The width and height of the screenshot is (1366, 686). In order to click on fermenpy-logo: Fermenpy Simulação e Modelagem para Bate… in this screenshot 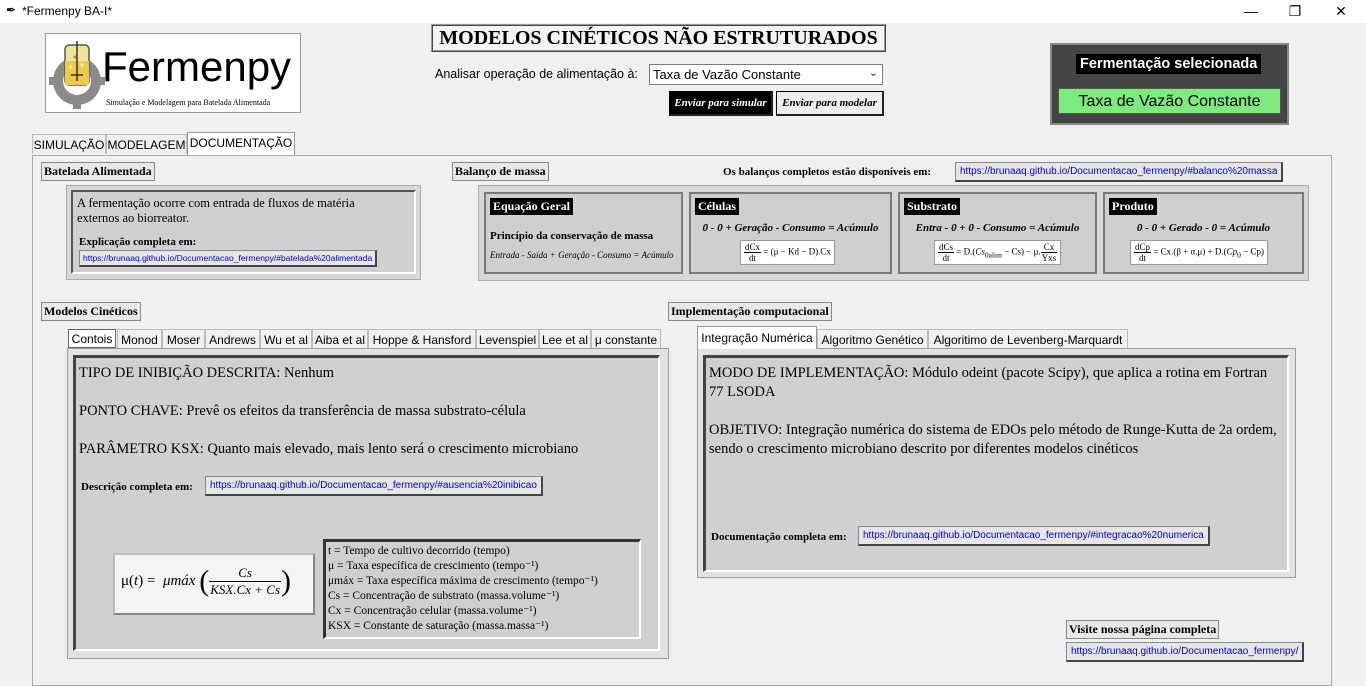, I will do `click(173, 73)`.